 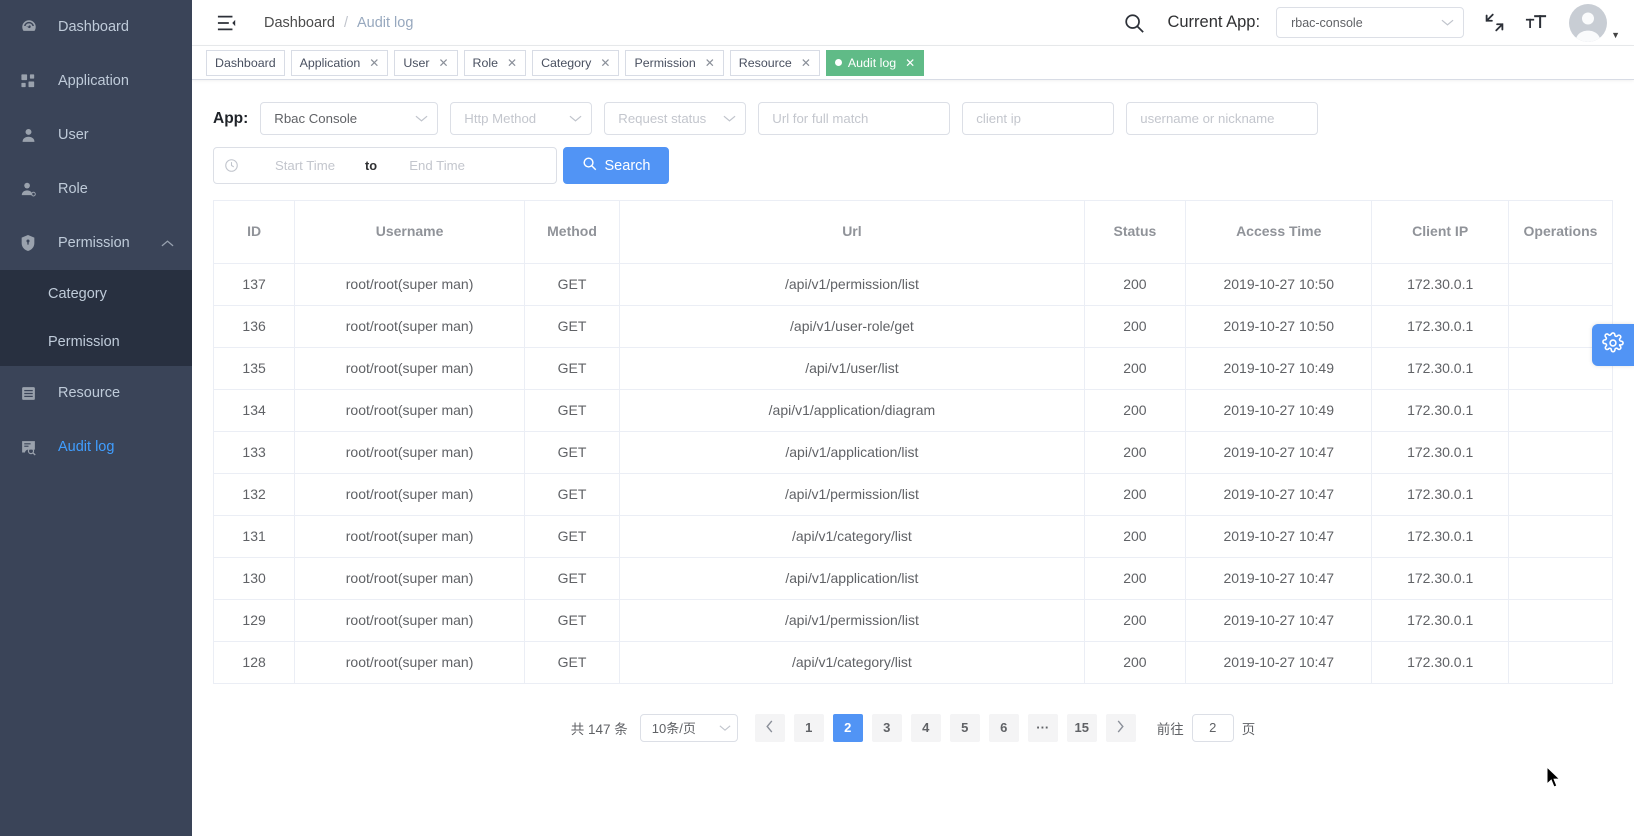 I want to click on url-placeholder: Url for full match, so click(x=820, y=118).